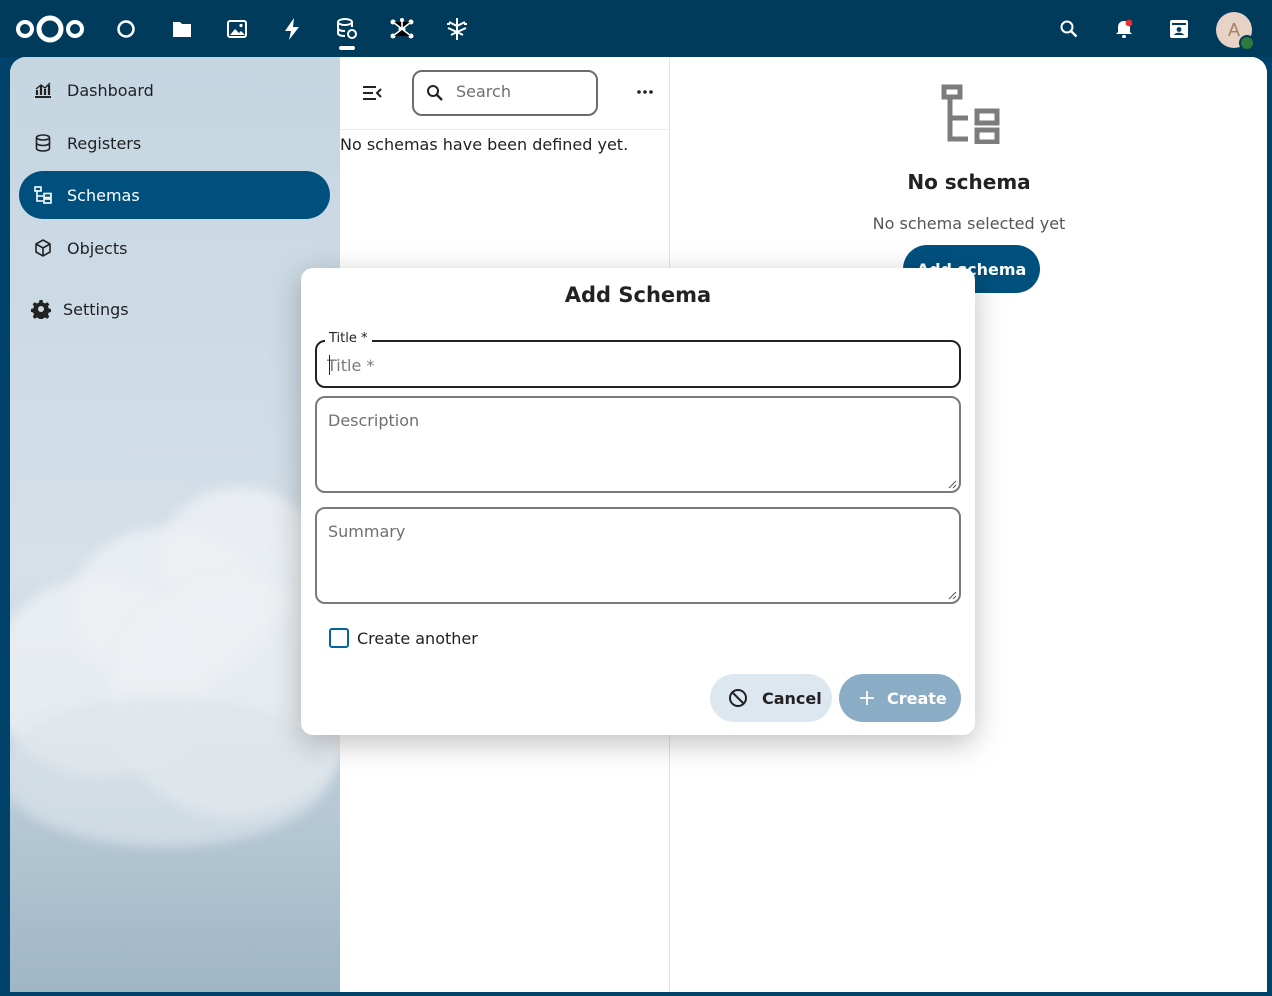 This screenshot has width=1272, height=996. I want to click on create-another-checkbox: Create another, so click(403, 638).